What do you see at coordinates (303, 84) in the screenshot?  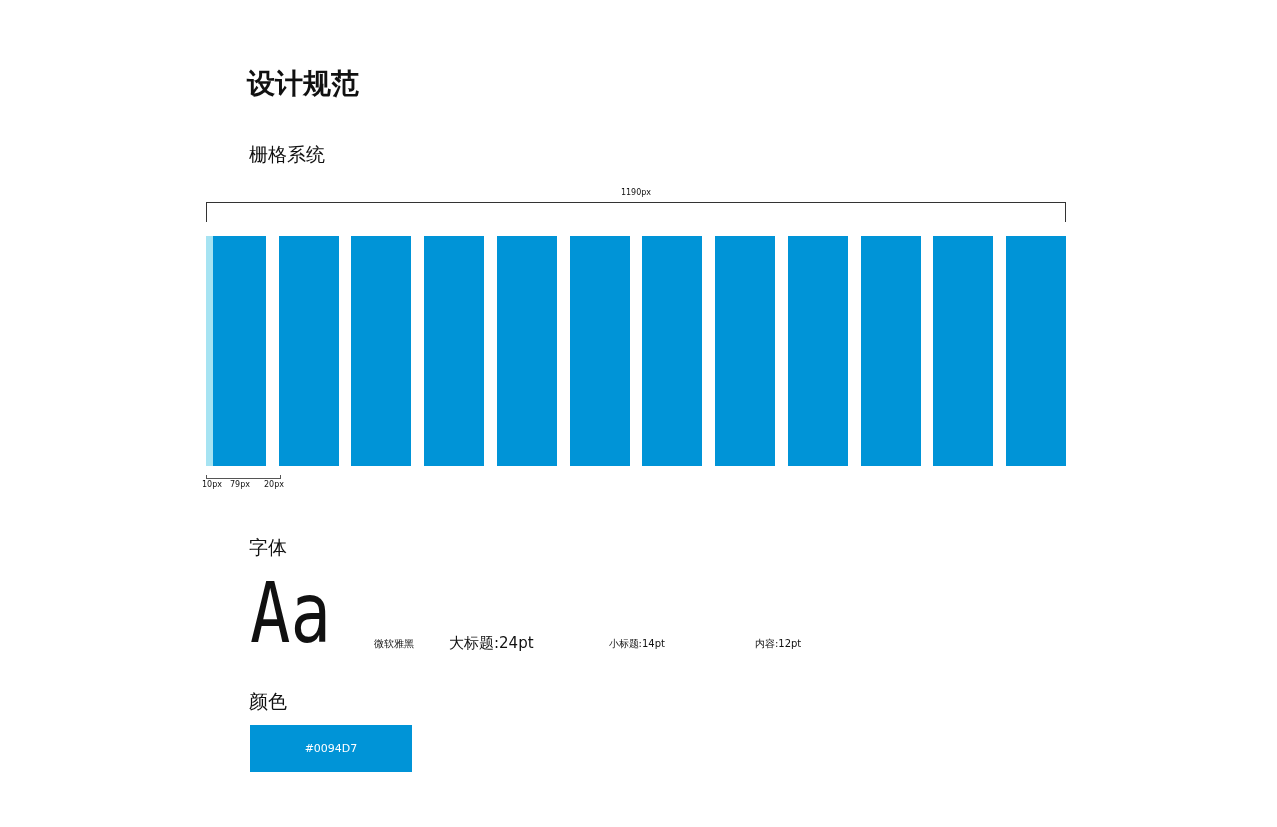 I see `page-title: 设计规范` at bounding box center [303, 84].